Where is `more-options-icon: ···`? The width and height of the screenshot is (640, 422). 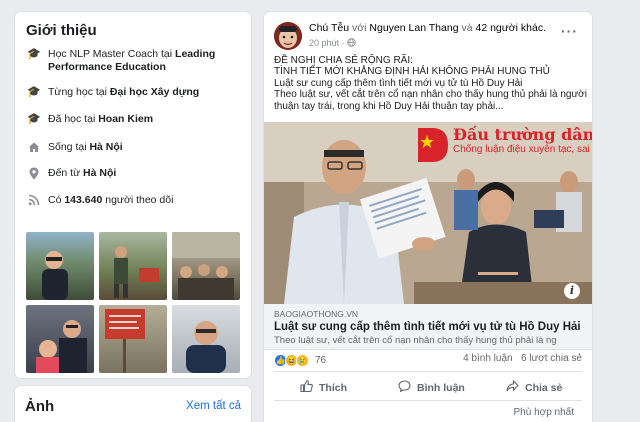 more-options-icon: ··· is located at coordinates (569, 31).